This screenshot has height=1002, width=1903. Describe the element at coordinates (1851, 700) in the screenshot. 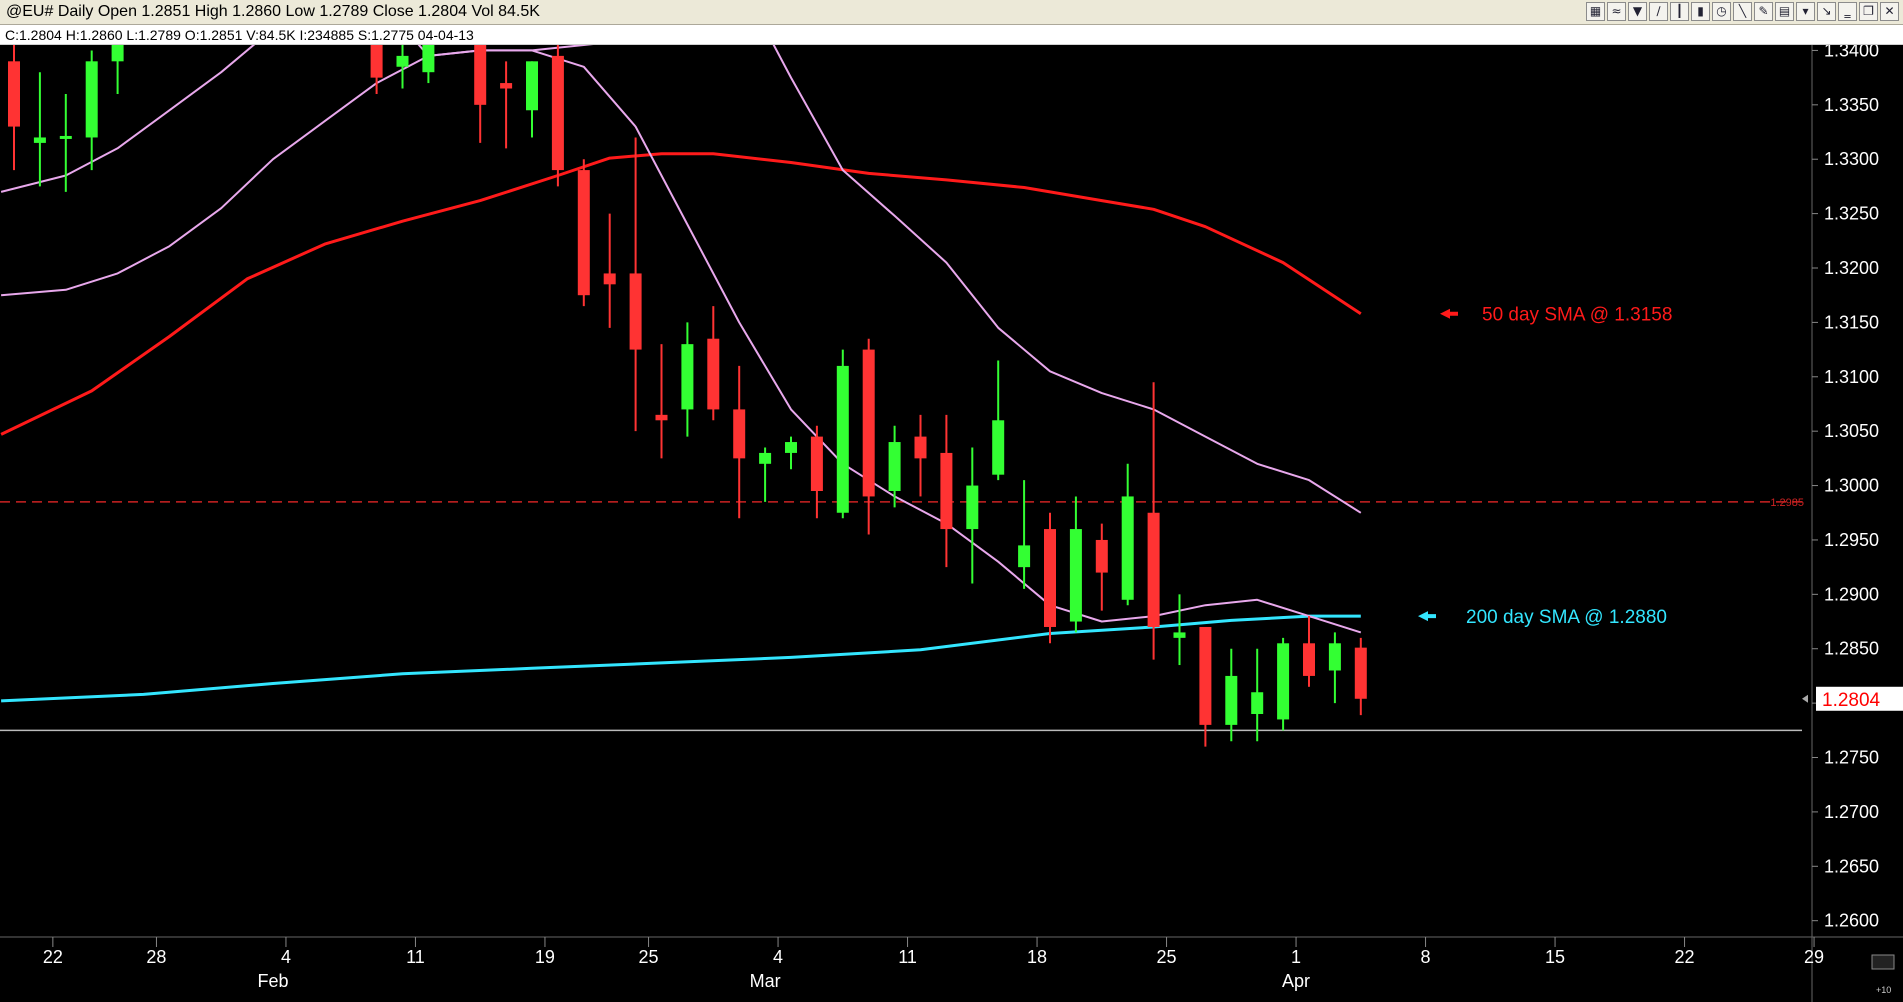

I see `last-price-label: 1.2804` at that location.